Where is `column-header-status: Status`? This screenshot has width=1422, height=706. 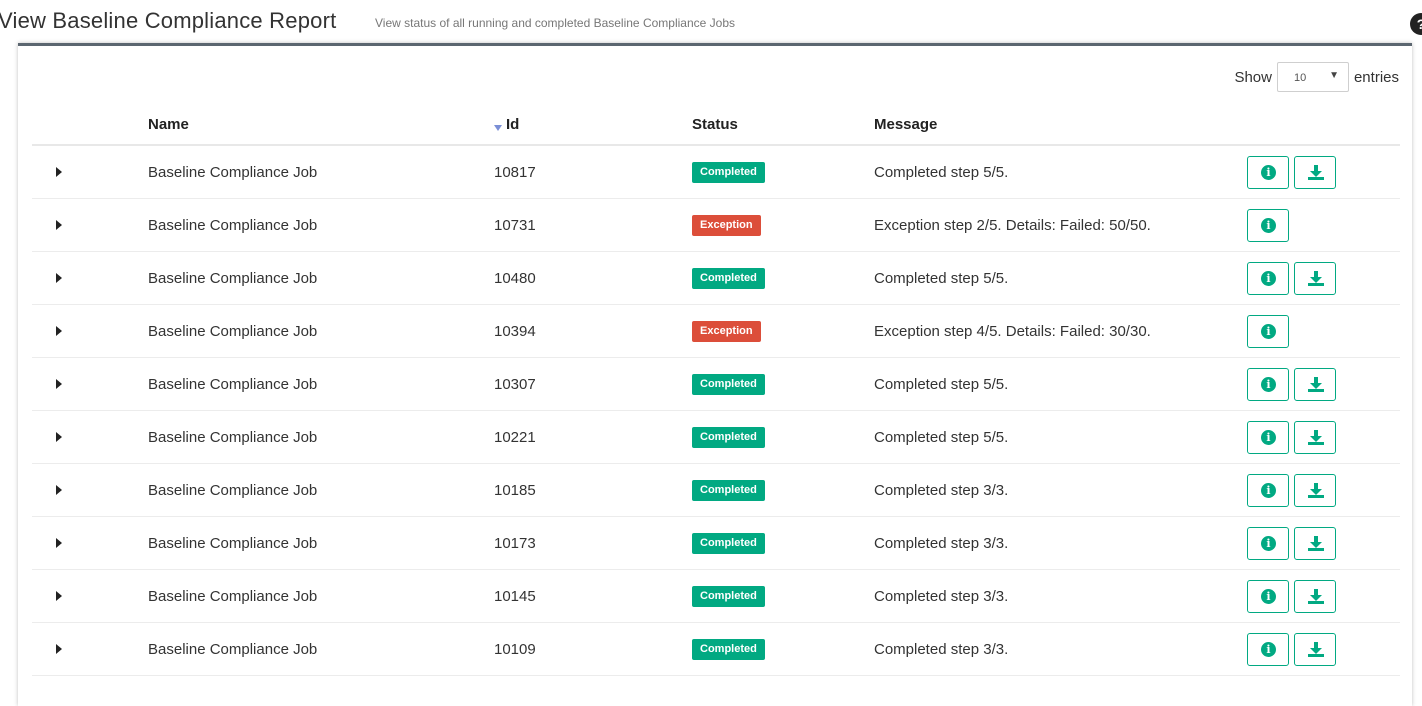 column-header-status: Status is located at coordinates (783, 125).